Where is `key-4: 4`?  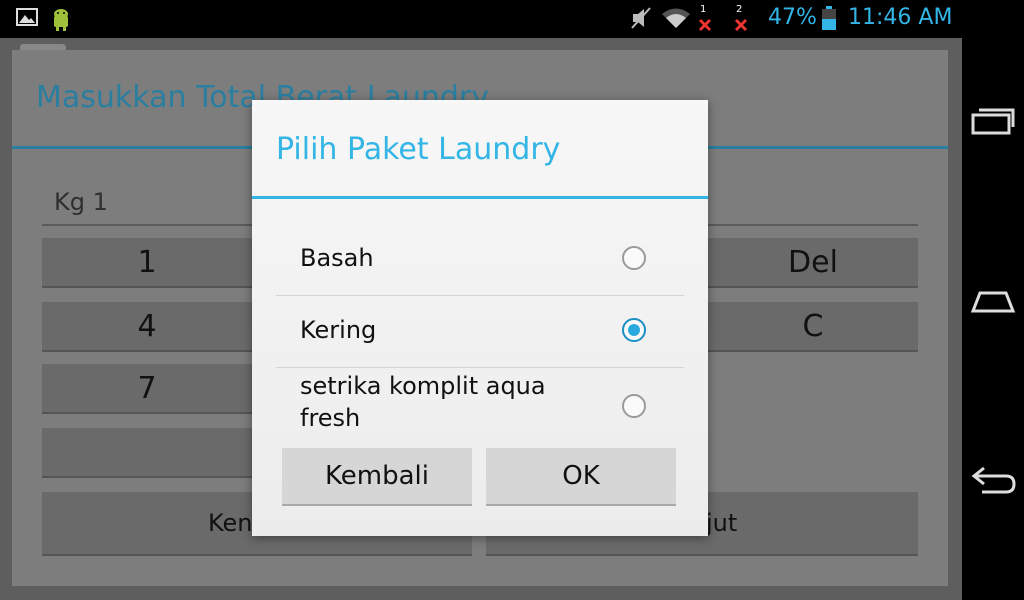
key-4: 4 is located at coordinates (147, 327).